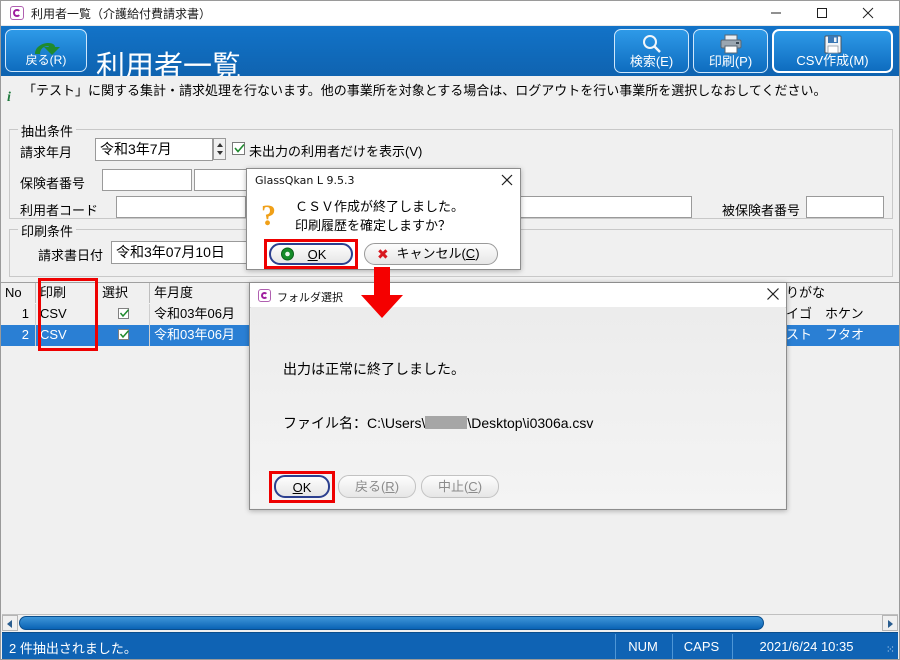 This screenshot has height=660, width=900. I want to click on scrollbar-thumb, so click(391, 623).